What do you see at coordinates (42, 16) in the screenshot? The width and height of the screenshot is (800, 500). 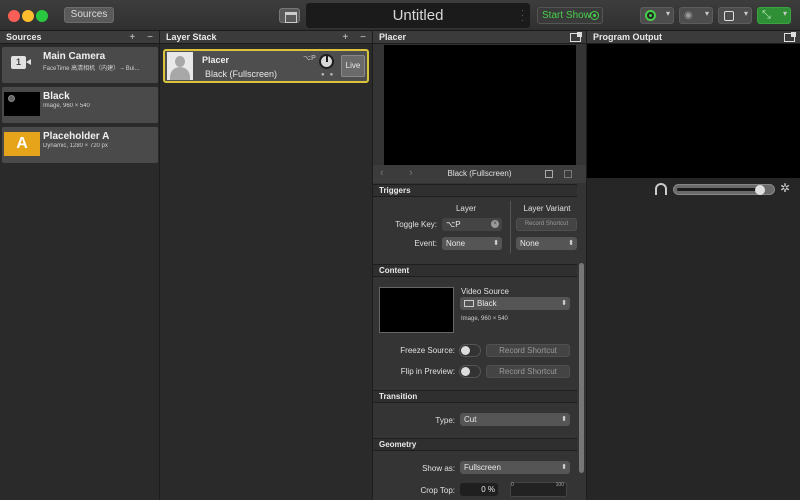 I see `zoom-window-button` at bounding box center [42, 16].